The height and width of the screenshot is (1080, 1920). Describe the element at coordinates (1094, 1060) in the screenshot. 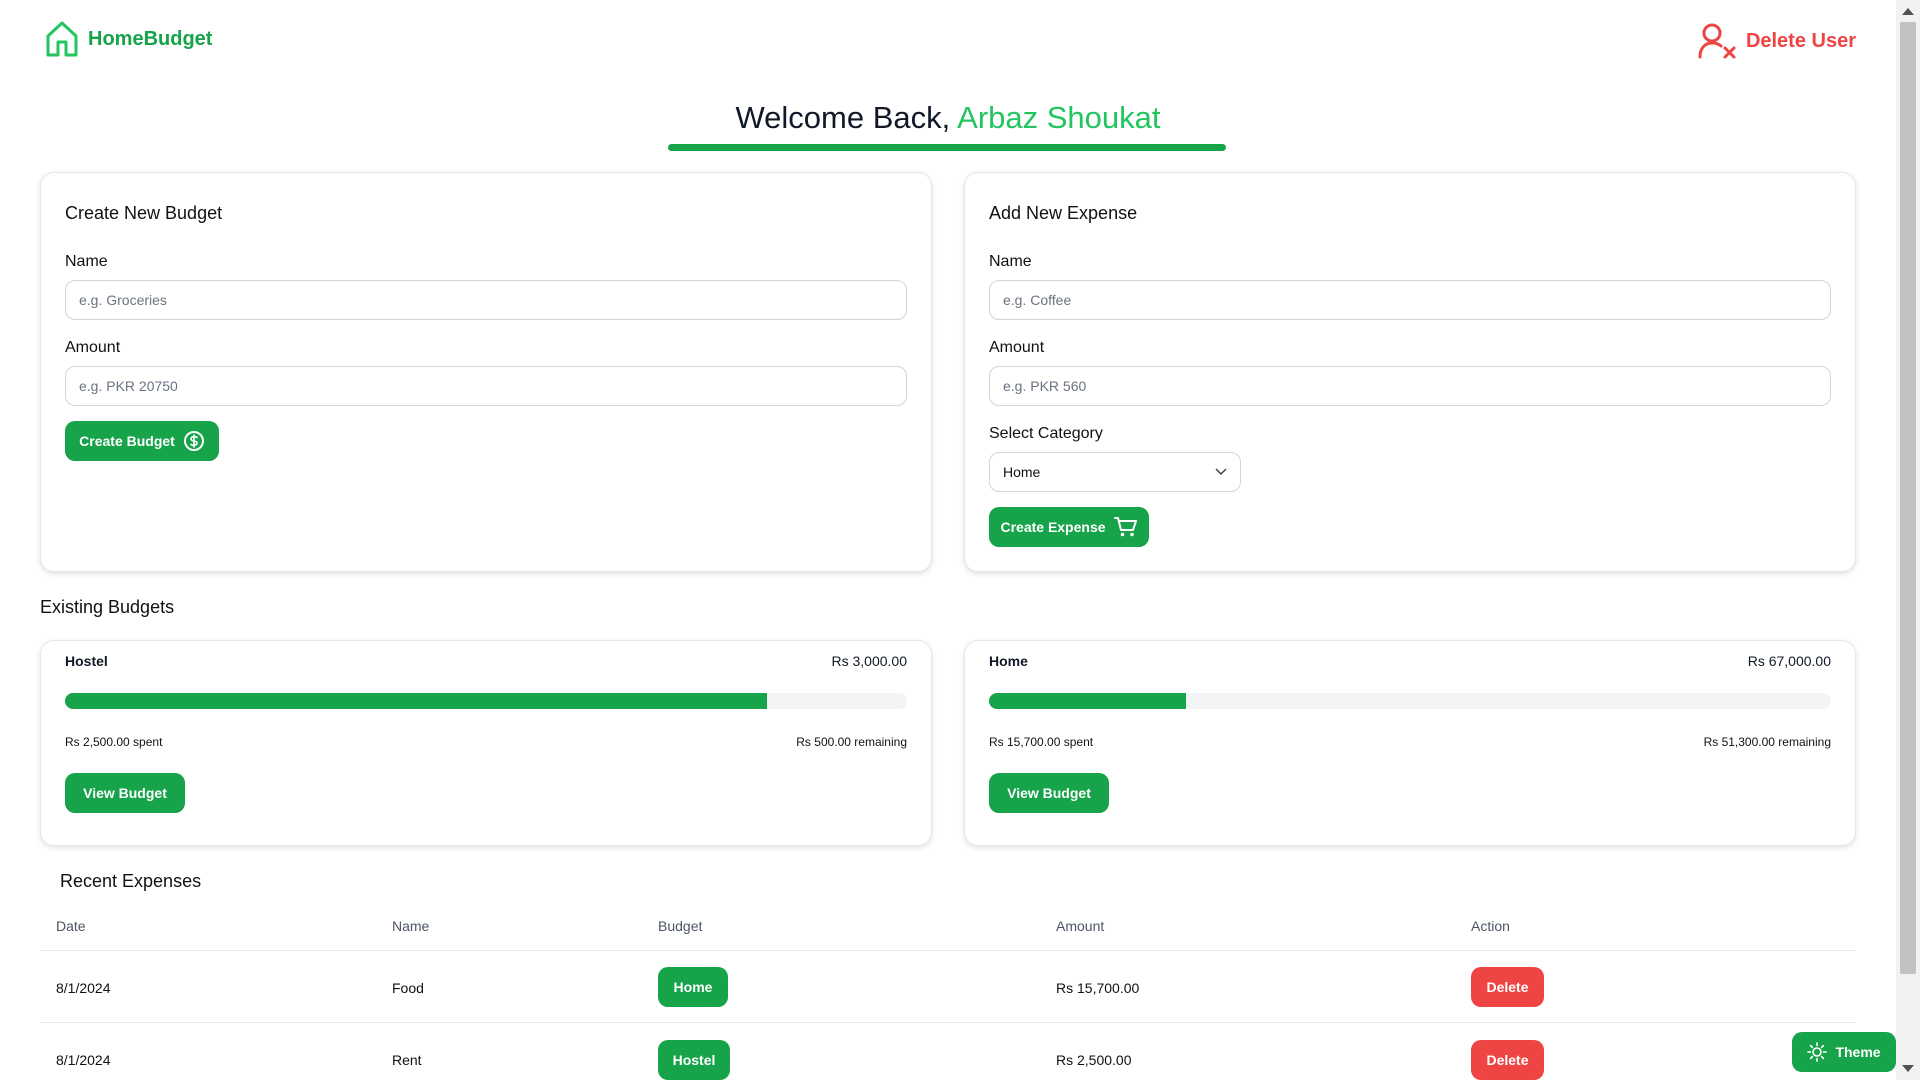

I see `cell-amount: Rs 2,500.00` at that location.